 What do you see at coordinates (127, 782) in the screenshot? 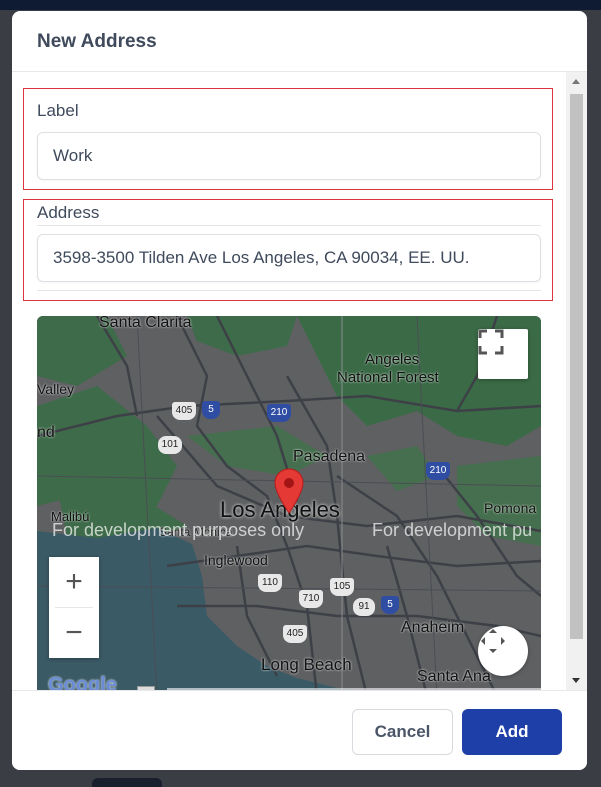
I see `backdrop-button` at bounding box center [127, 782].